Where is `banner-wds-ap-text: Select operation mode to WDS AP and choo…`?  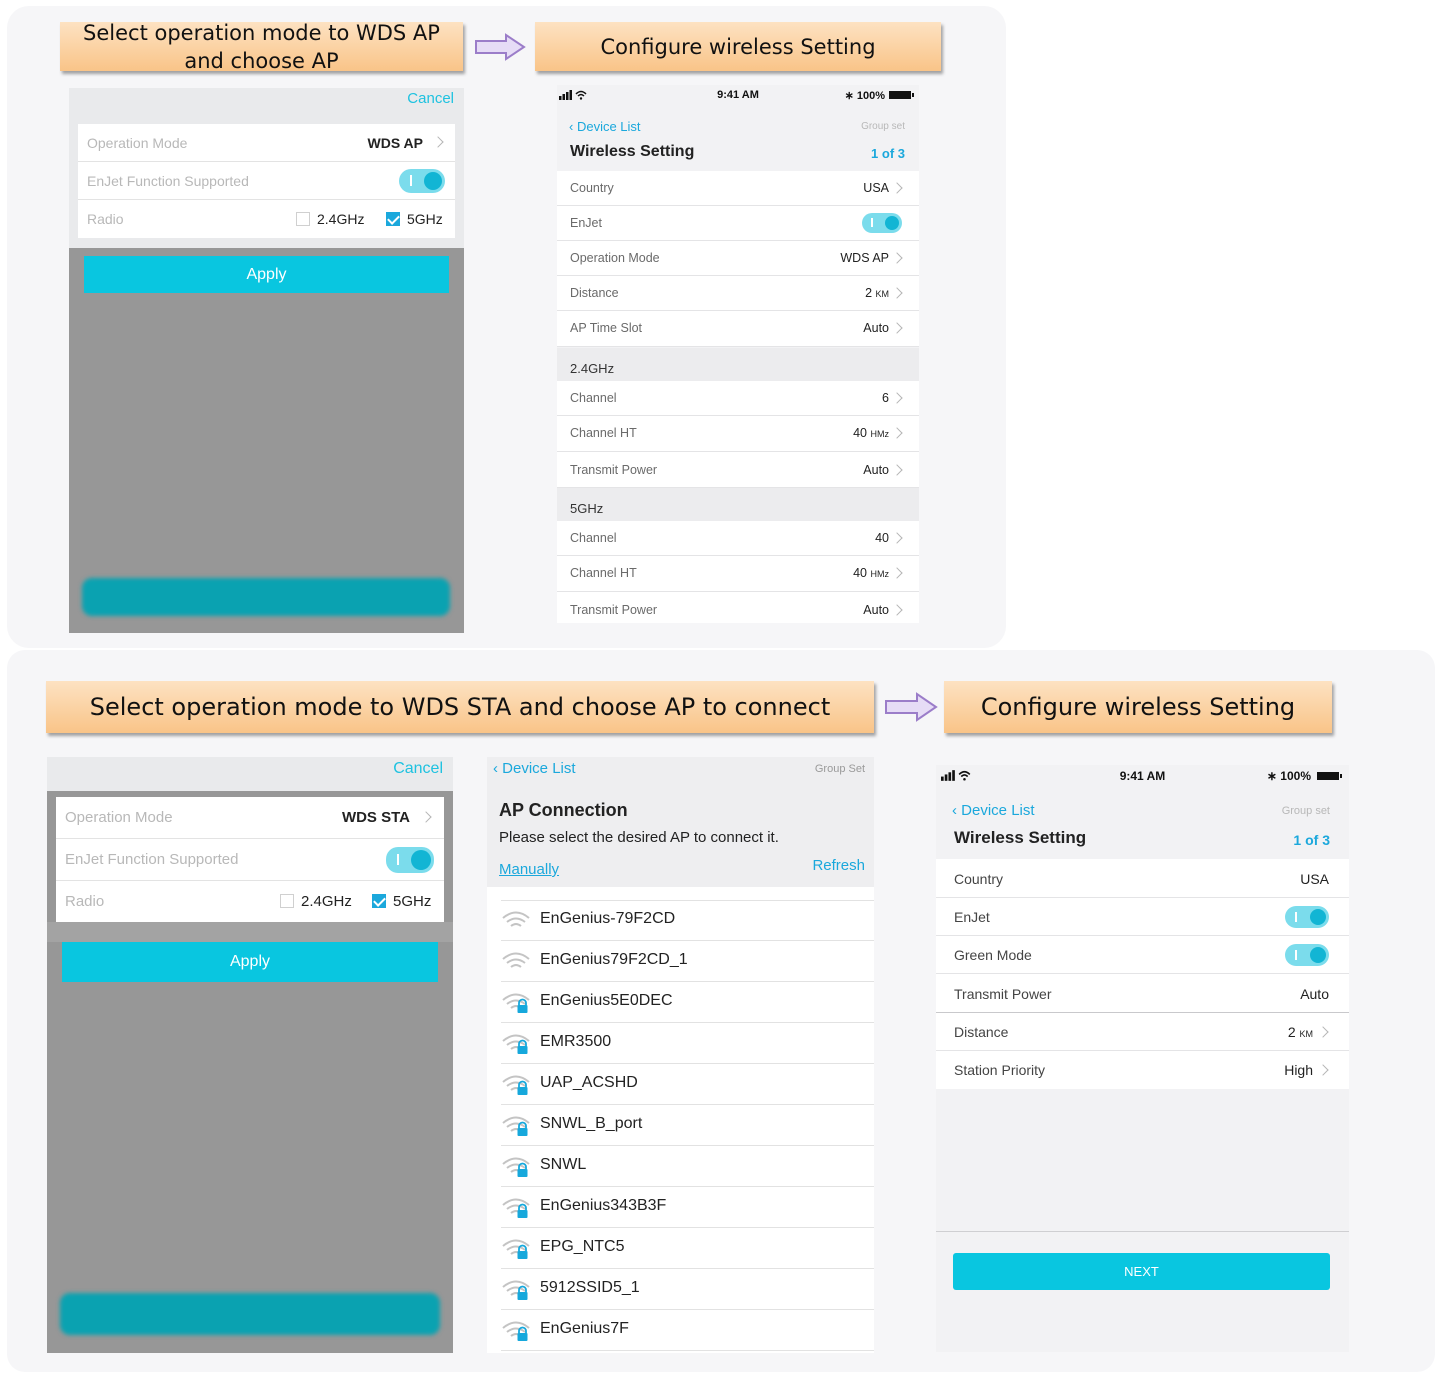
banner-wds-ap-text: Select operation mode to WDS AP and choo… is located at coordinates (261, 46).